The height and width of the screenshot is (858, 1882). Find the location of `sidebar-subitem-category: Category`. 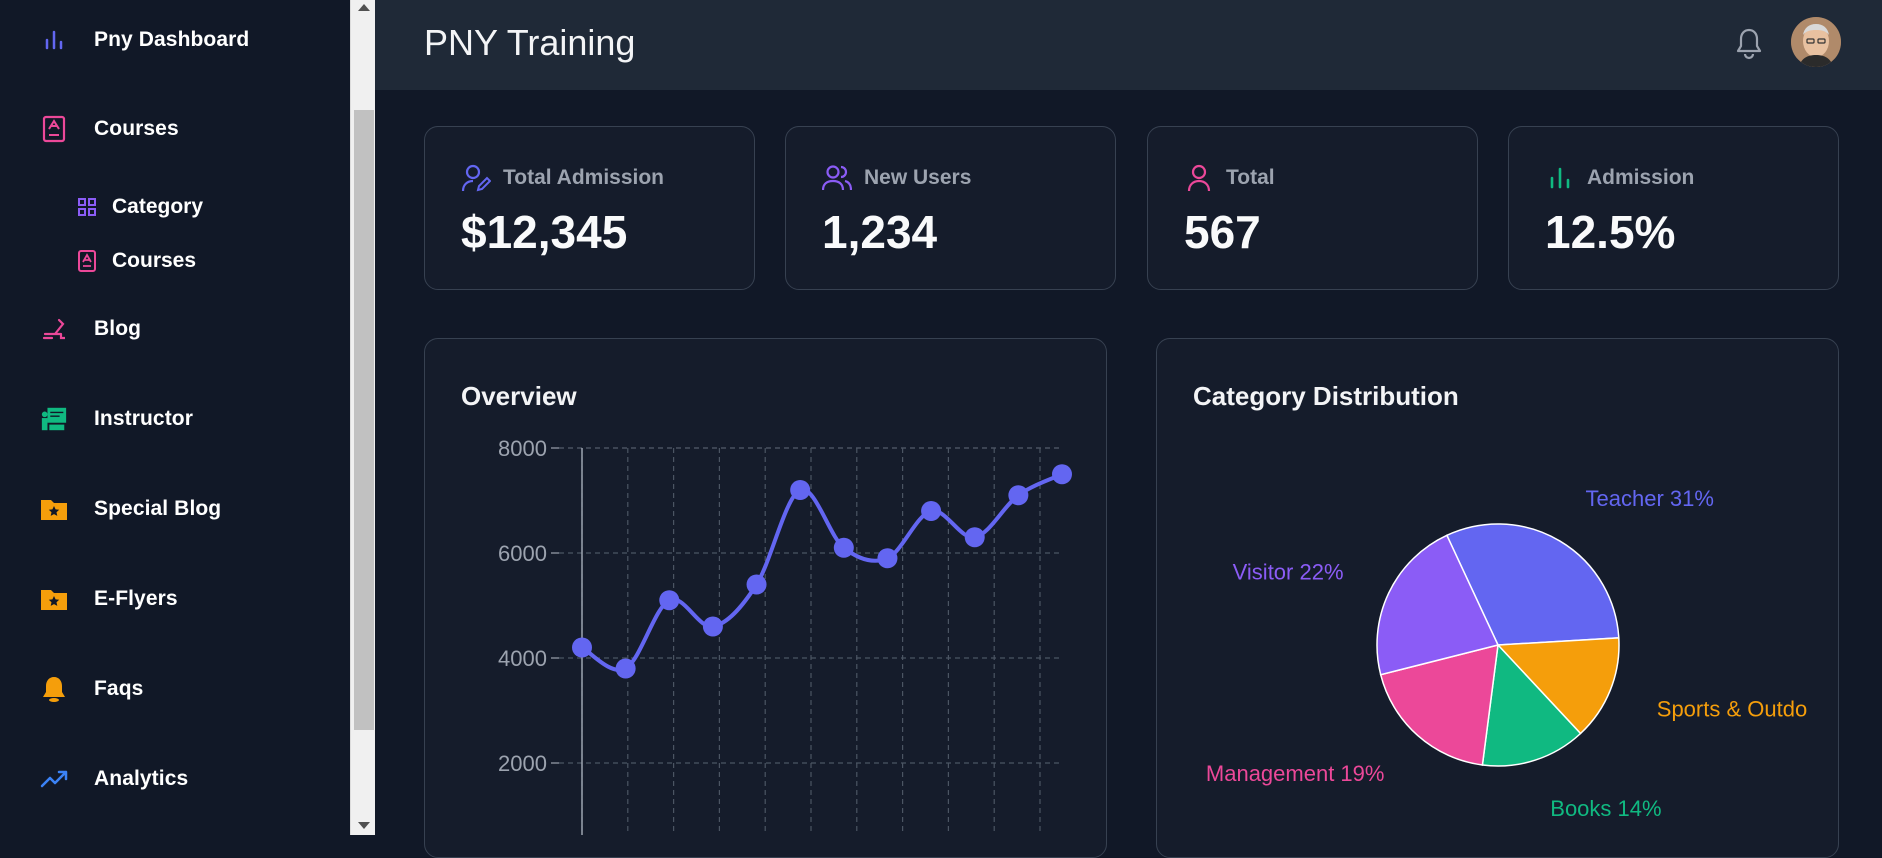

sidebar-subitem-category: Category is located at coordinates (139, 207).